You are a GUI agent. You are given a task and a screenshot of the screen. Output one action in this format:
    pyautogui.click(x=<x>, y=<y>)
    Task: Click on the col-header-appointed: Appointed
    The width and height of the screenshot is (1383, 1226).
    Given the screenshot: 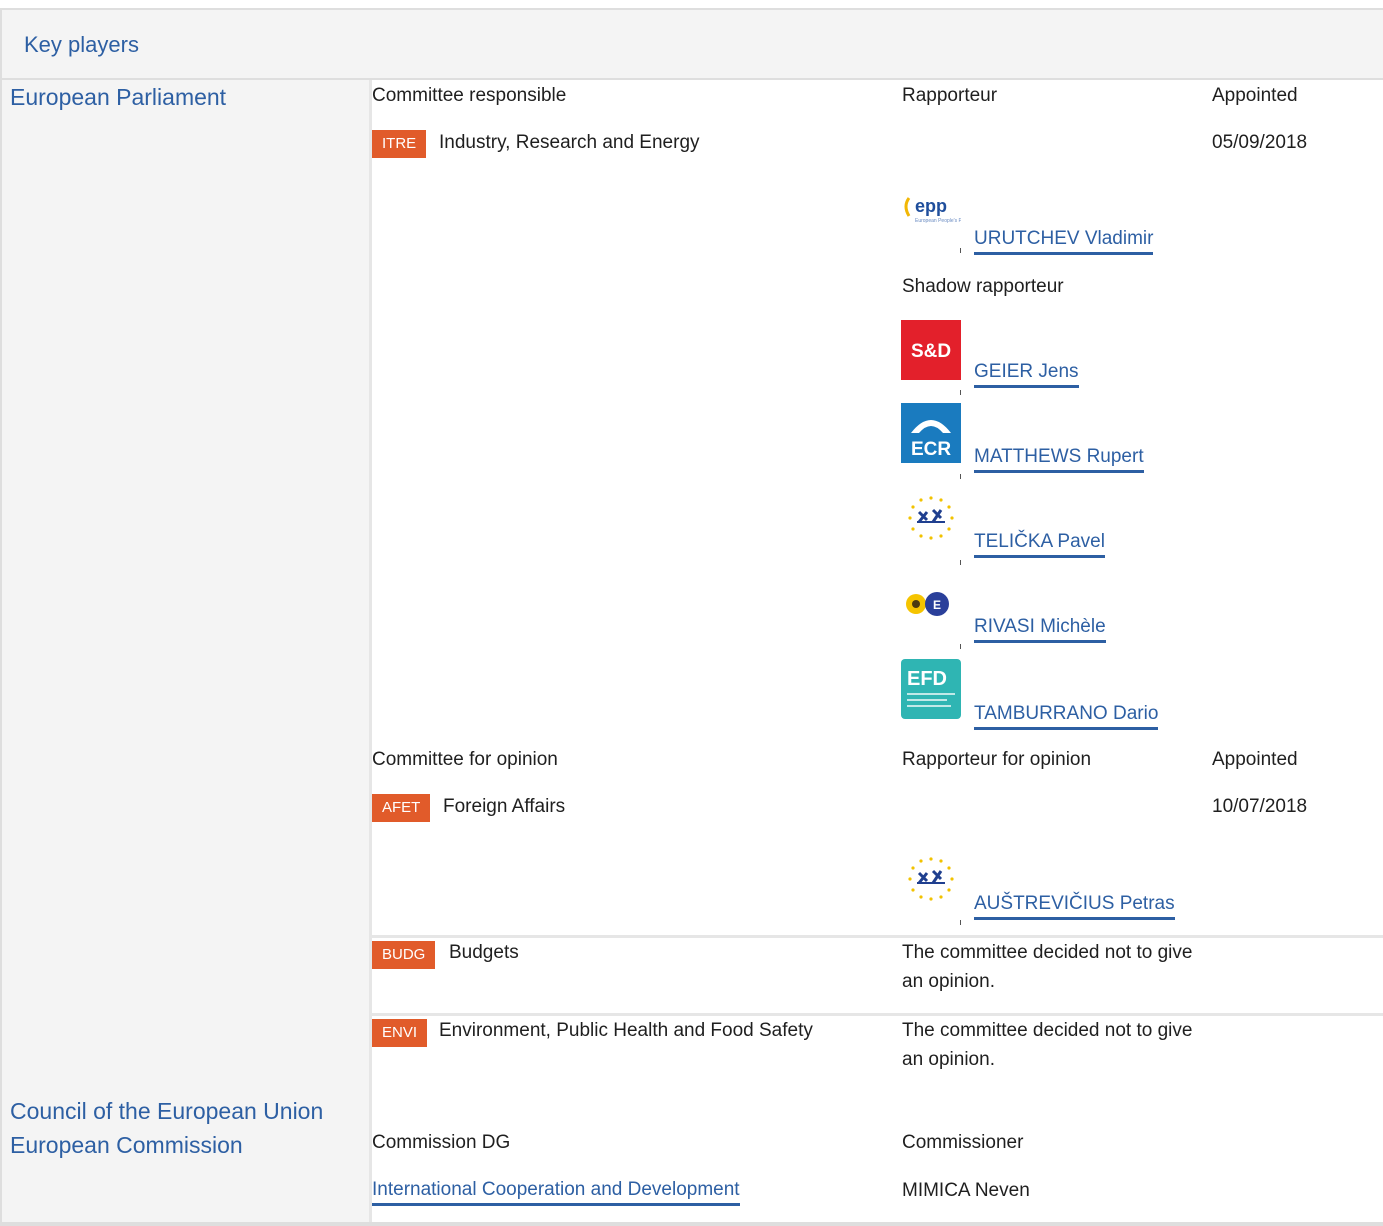 What is the action you would take?
    pyautogui.click(x=1255, y=95)
    